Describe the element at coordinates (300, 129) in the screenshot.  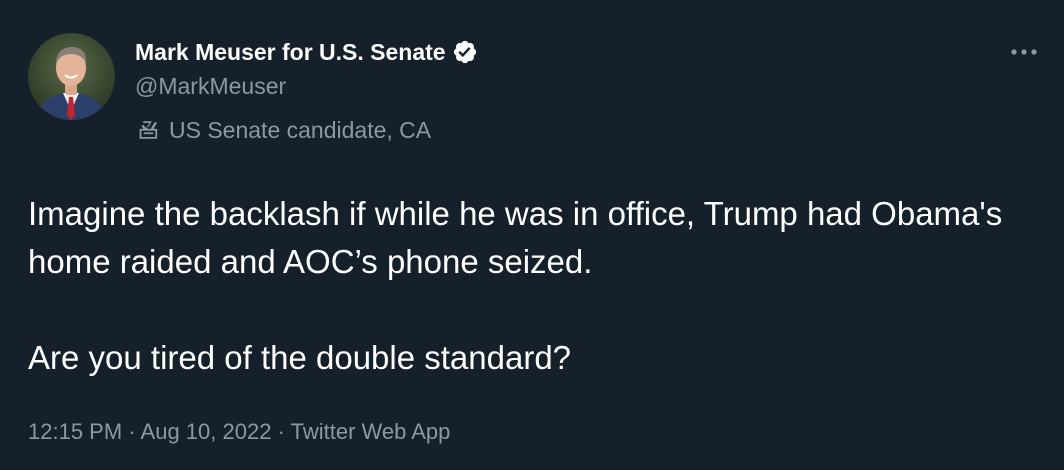
I see `author-label-text: US Senate candidate, CA` at that location.